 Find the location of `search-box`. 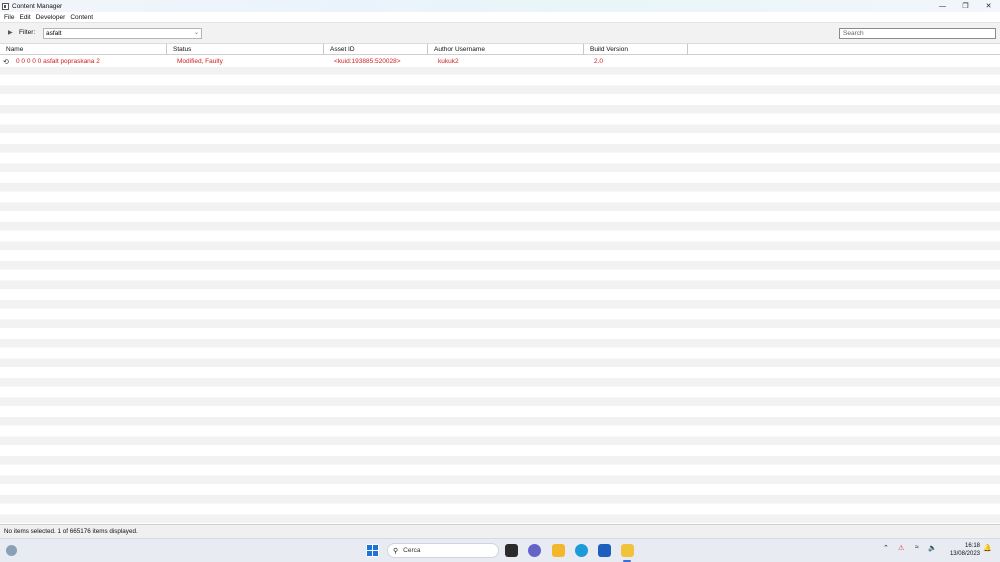

search-box is located at coordinates (917, 33).